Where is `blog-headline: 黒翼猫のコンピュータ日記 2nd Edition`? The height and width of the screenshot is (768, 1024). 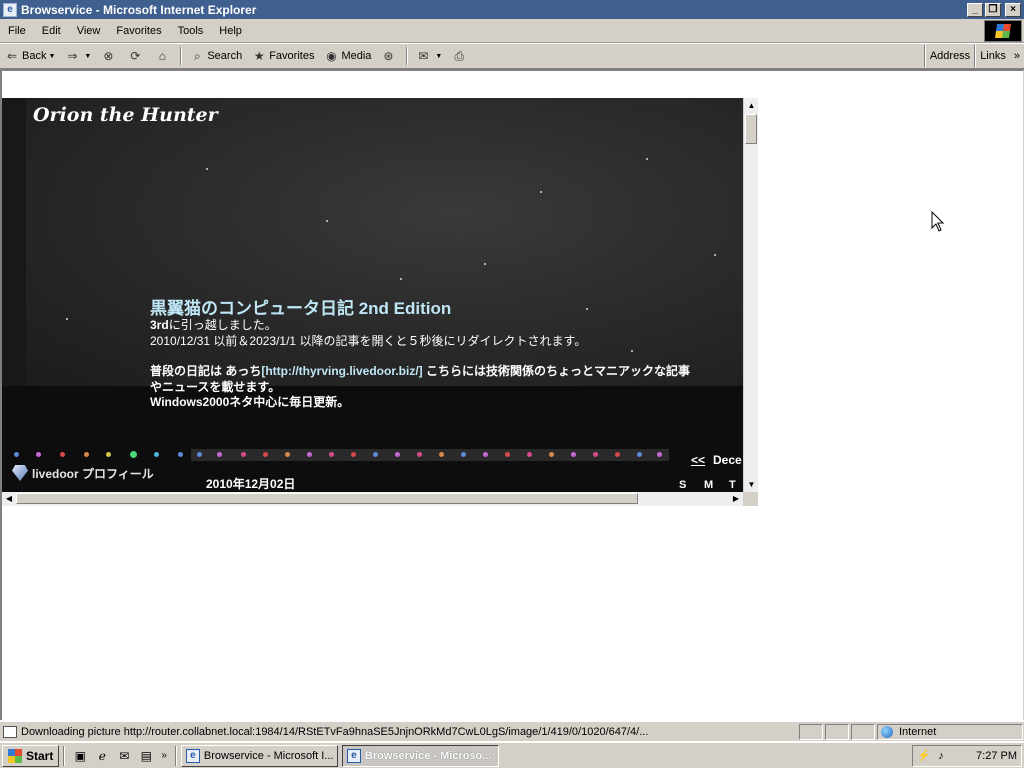
blog-headline: 黒翼猫のコンピュータ日記 2nd Edition is located at coordinates (300, 306).